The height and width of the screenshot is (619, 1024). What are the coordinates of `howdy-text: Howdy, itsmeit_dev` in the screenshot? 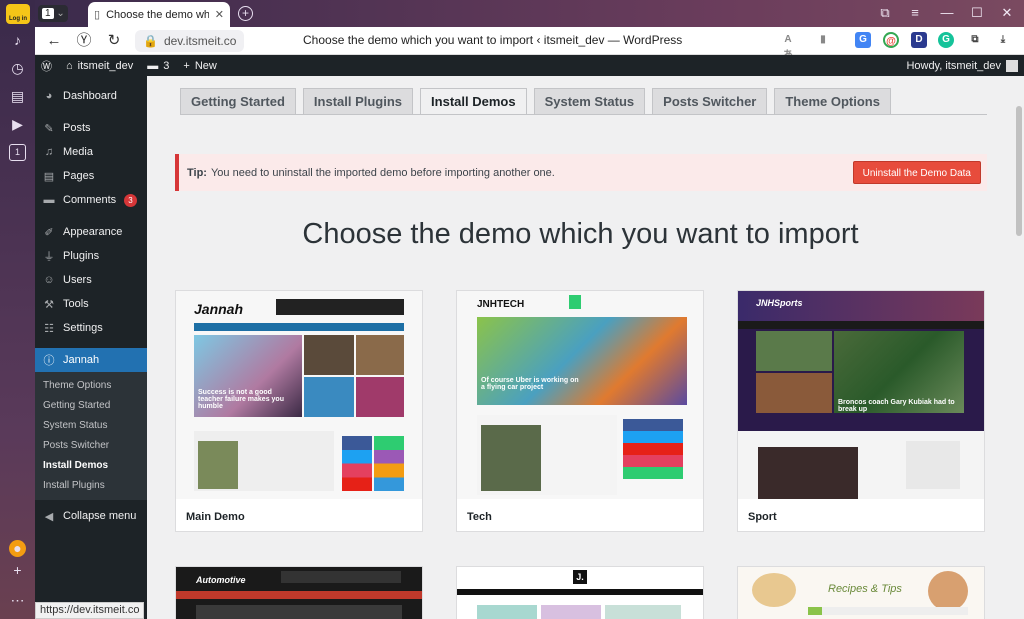 It's located at (953, 65).